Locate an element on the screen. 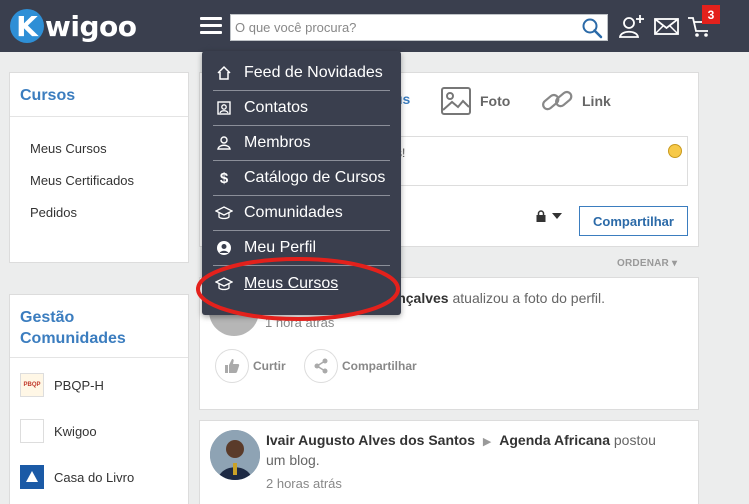 This screenshot has width=749, height=504. cursos-title: Cursos is located at coordinates (99, 95).